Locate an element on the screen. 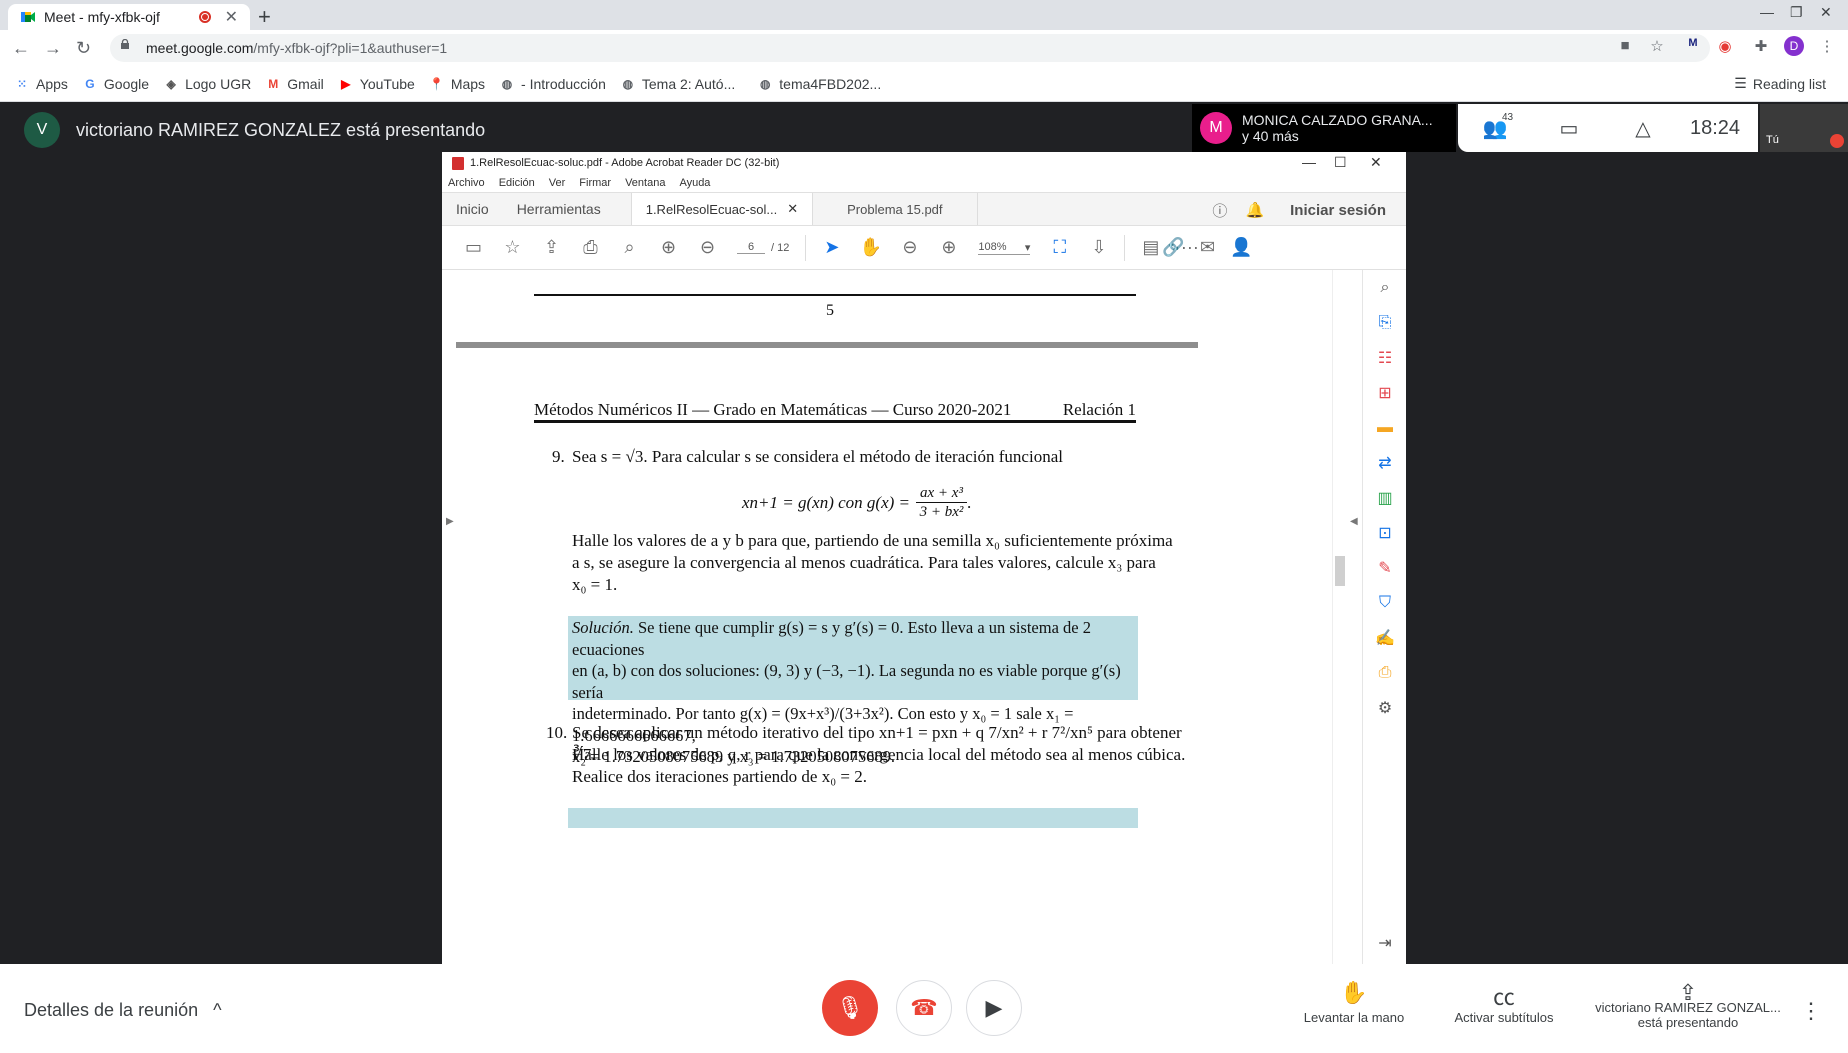  browser-menu-icon: ⋮ is located at coordinates (1827, 46).